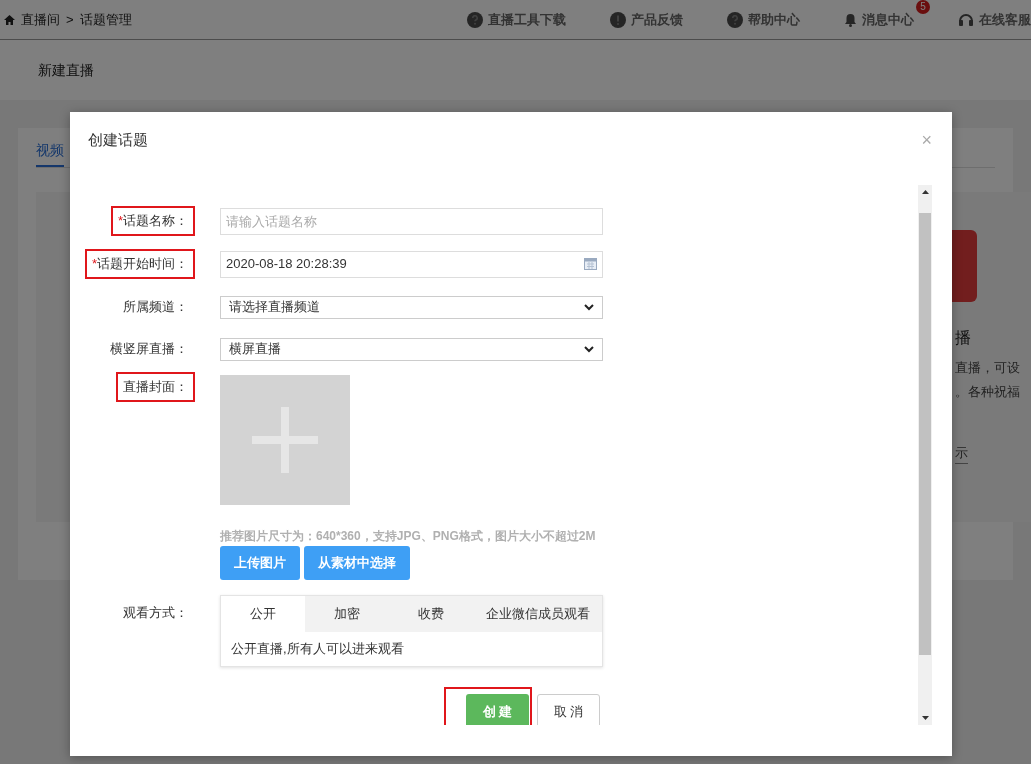 Image resolution: width=1031 pixels, height=764 pixels. What do you see at coordinates (411, 349) in the screenshot?
I see `select-field: 横屏直播` at bounding box center [411, 349].